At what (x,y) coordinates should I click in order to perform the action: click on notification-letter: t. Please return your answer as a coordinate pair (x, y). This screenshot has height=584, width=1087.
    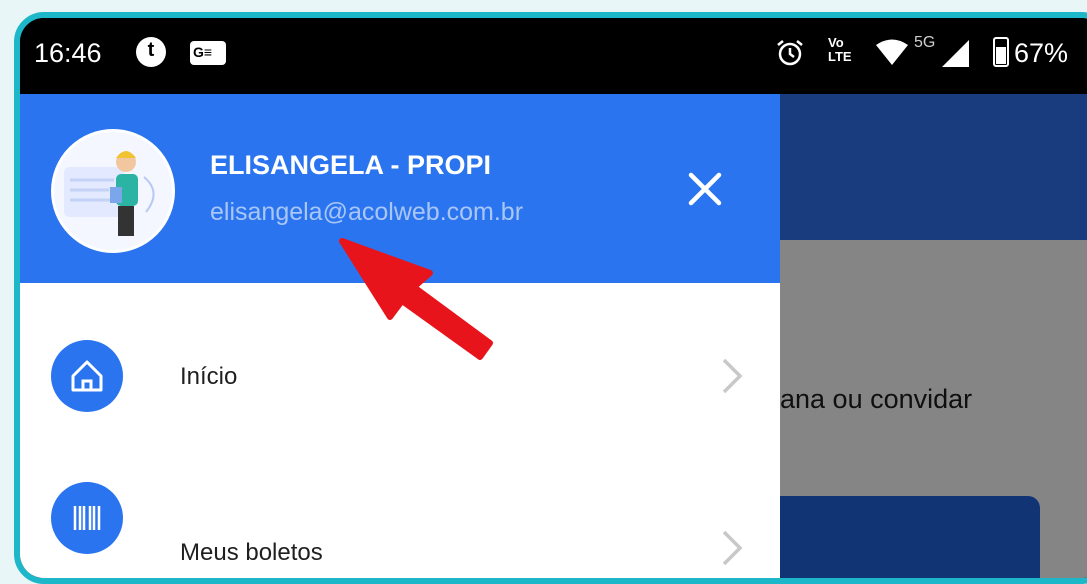
    Looking at the image, I should click on (151, 50).